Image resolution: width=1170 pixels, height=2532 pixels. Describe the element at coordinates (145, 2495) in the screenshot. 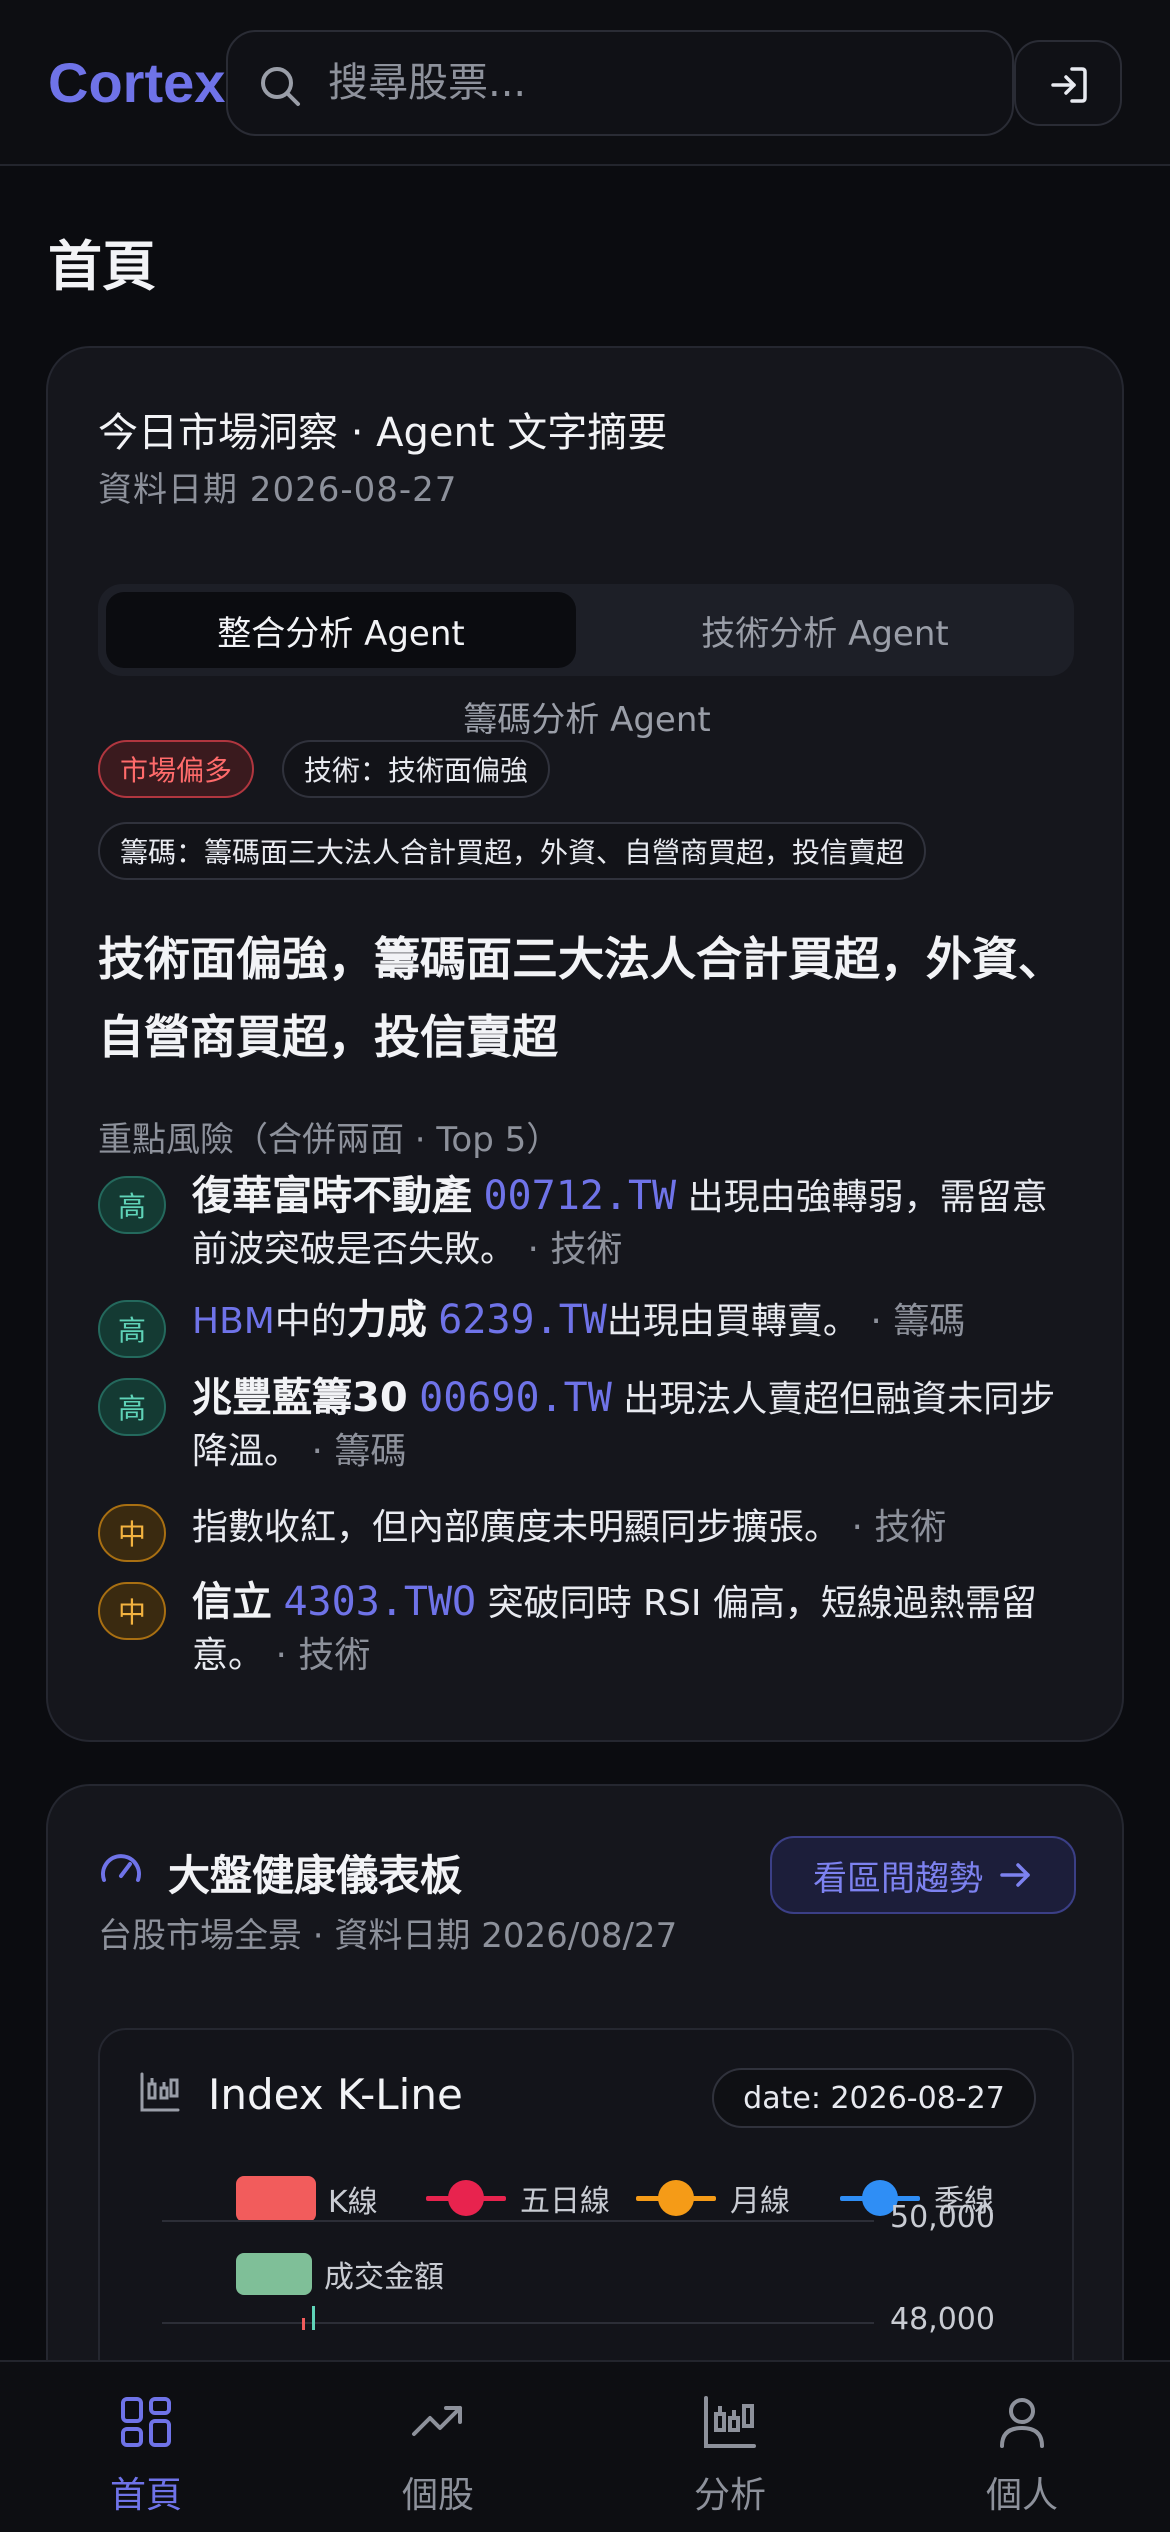

I see `nav-label: 首頁` at that location.